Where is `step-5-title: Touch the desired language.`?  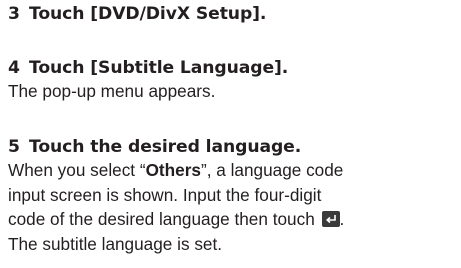
step-5-title: Touch the desired language. is located at coordinates (165, 147).